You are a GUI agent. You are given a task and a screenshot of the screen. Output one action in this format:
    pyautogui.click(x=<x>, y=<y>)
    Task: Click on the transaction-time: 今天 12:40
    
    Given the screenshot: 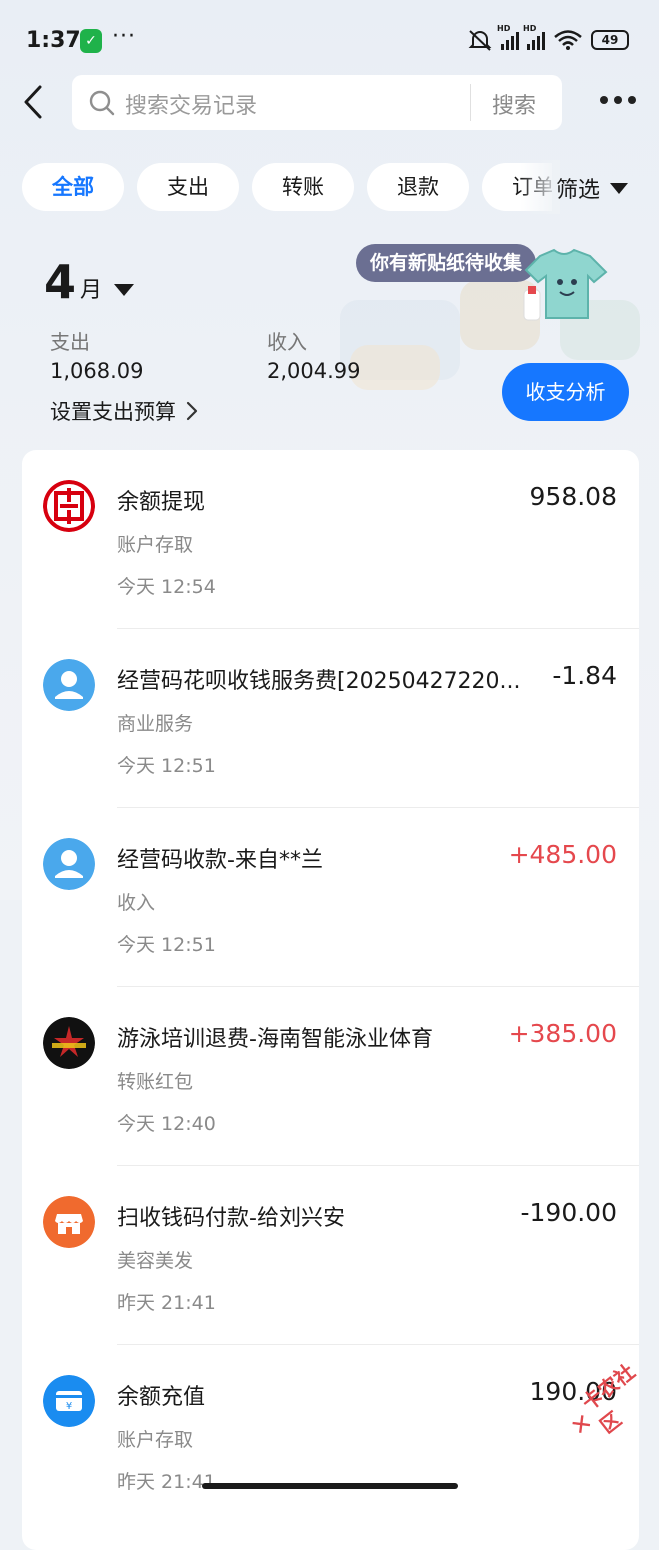 What is the action you would take?
    pyautogui.click(x=166, y=1124)
    